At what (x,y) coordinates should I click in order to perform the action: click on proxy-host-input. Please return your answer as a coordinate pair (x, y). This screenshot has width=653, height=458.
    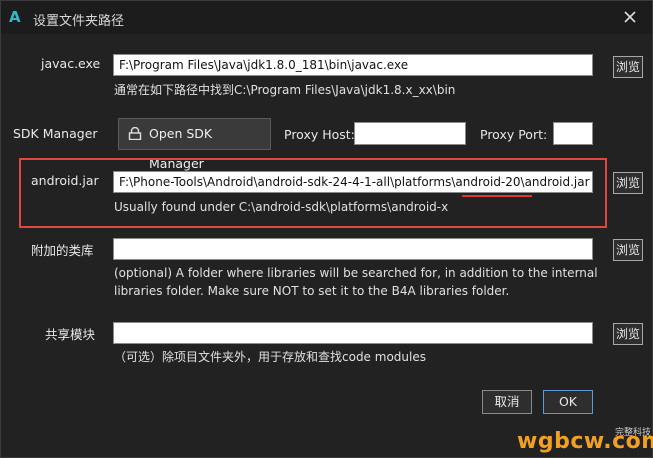
    Looking at the image, I should click on (410, 133).